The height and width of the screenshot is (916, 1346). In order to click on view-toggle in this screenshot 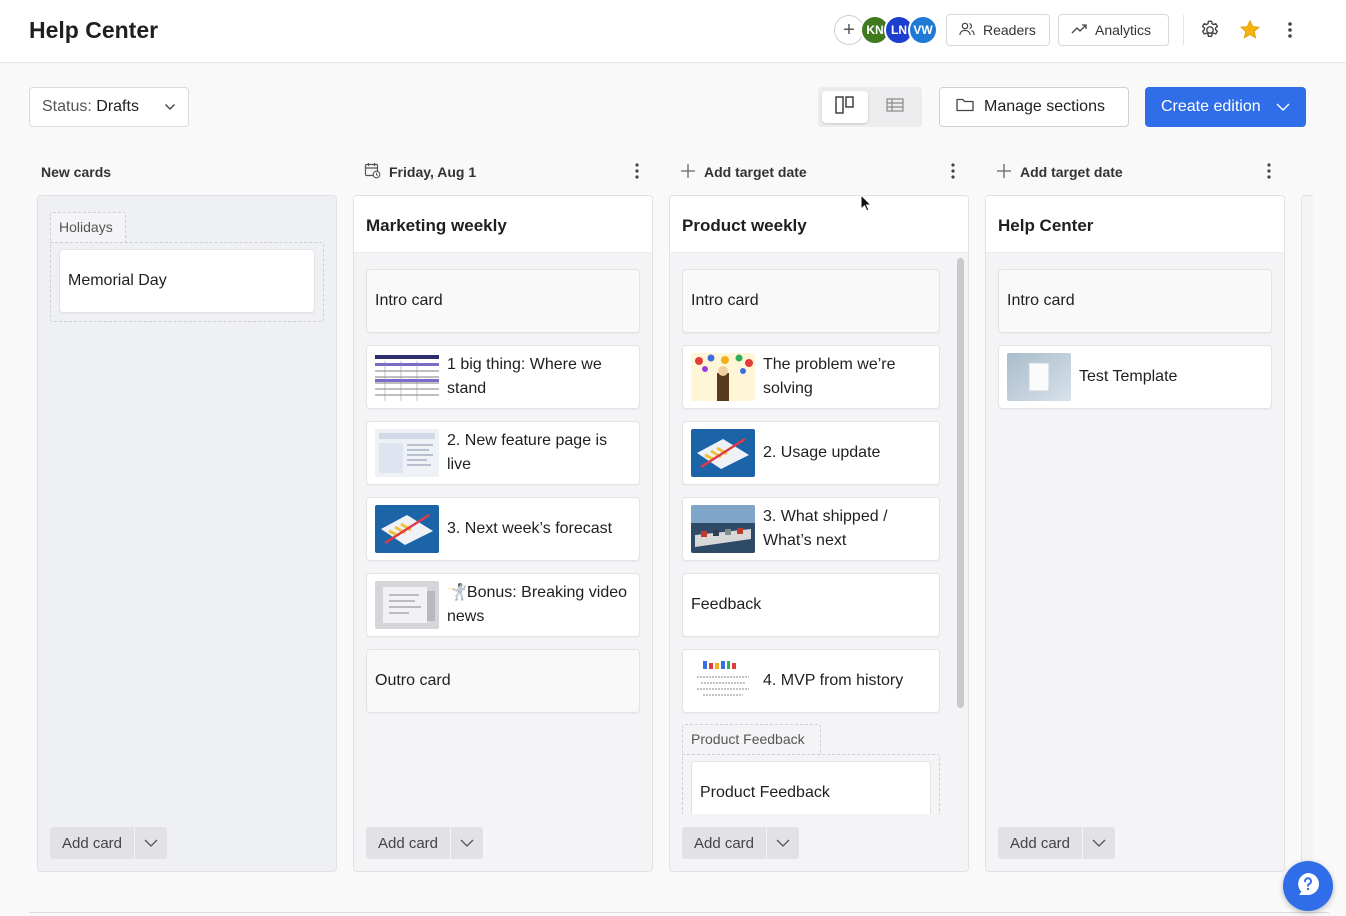, I will do `click(870, 107)`.